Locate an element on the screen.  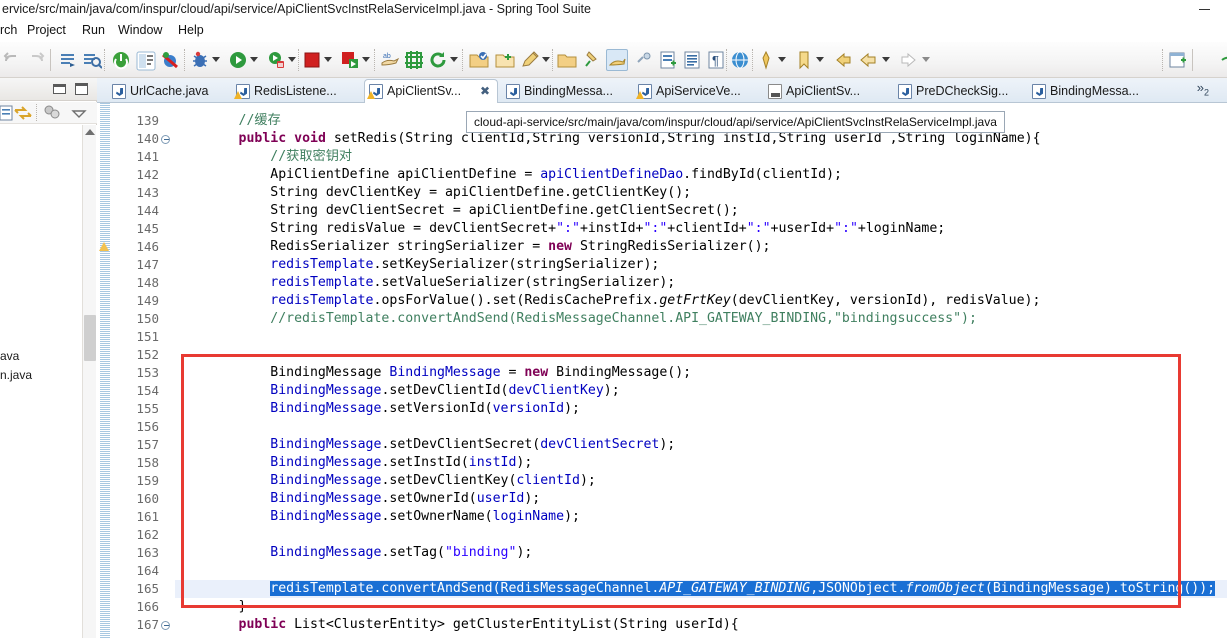
editor-tab-urlcache: UrlCache.java is located at coordinates (167, 91).